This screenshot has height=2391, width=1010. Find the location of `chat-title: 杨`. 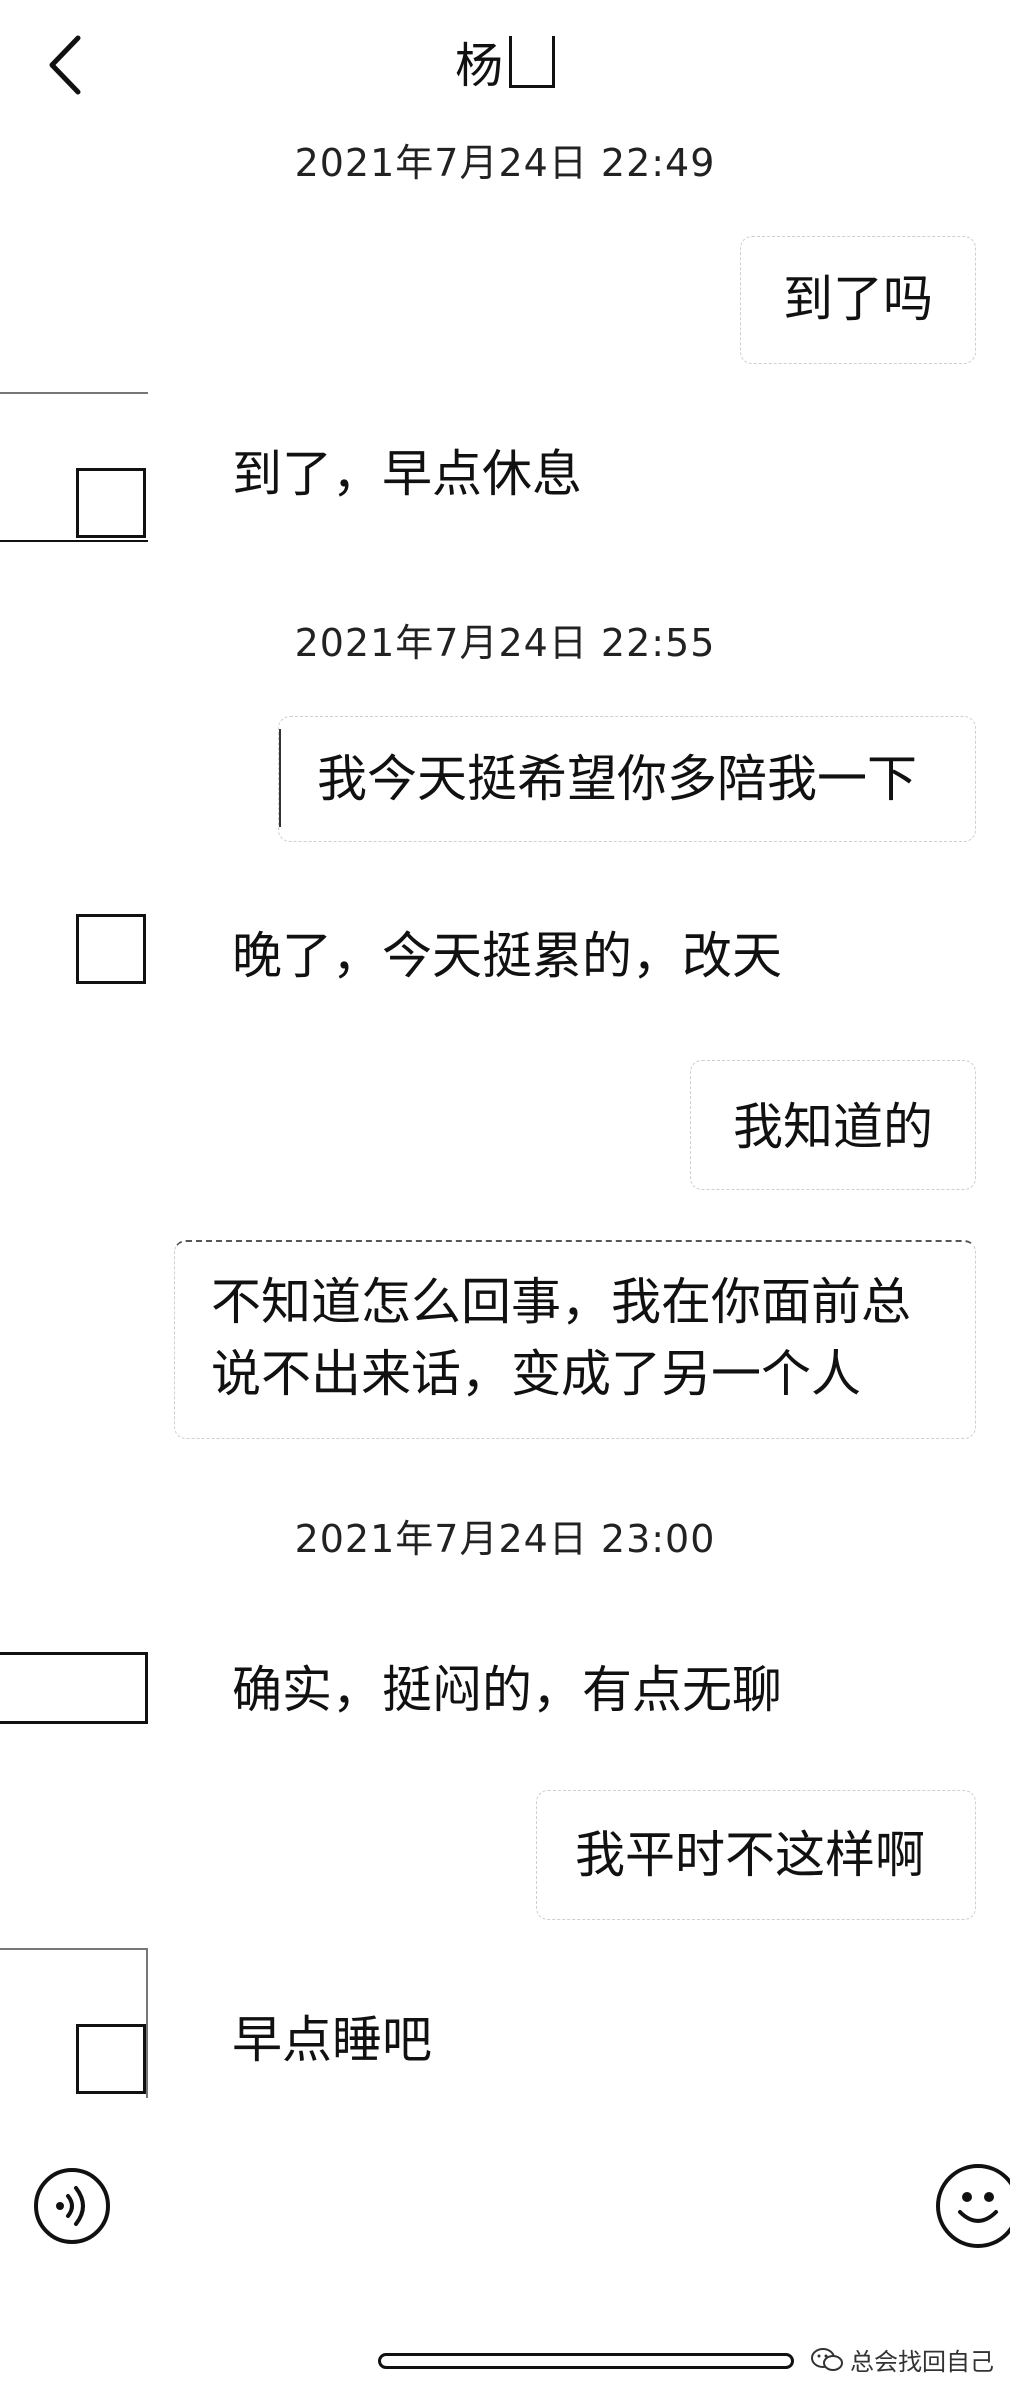

chat-title: 杨 is located at coordinates (505, 66).